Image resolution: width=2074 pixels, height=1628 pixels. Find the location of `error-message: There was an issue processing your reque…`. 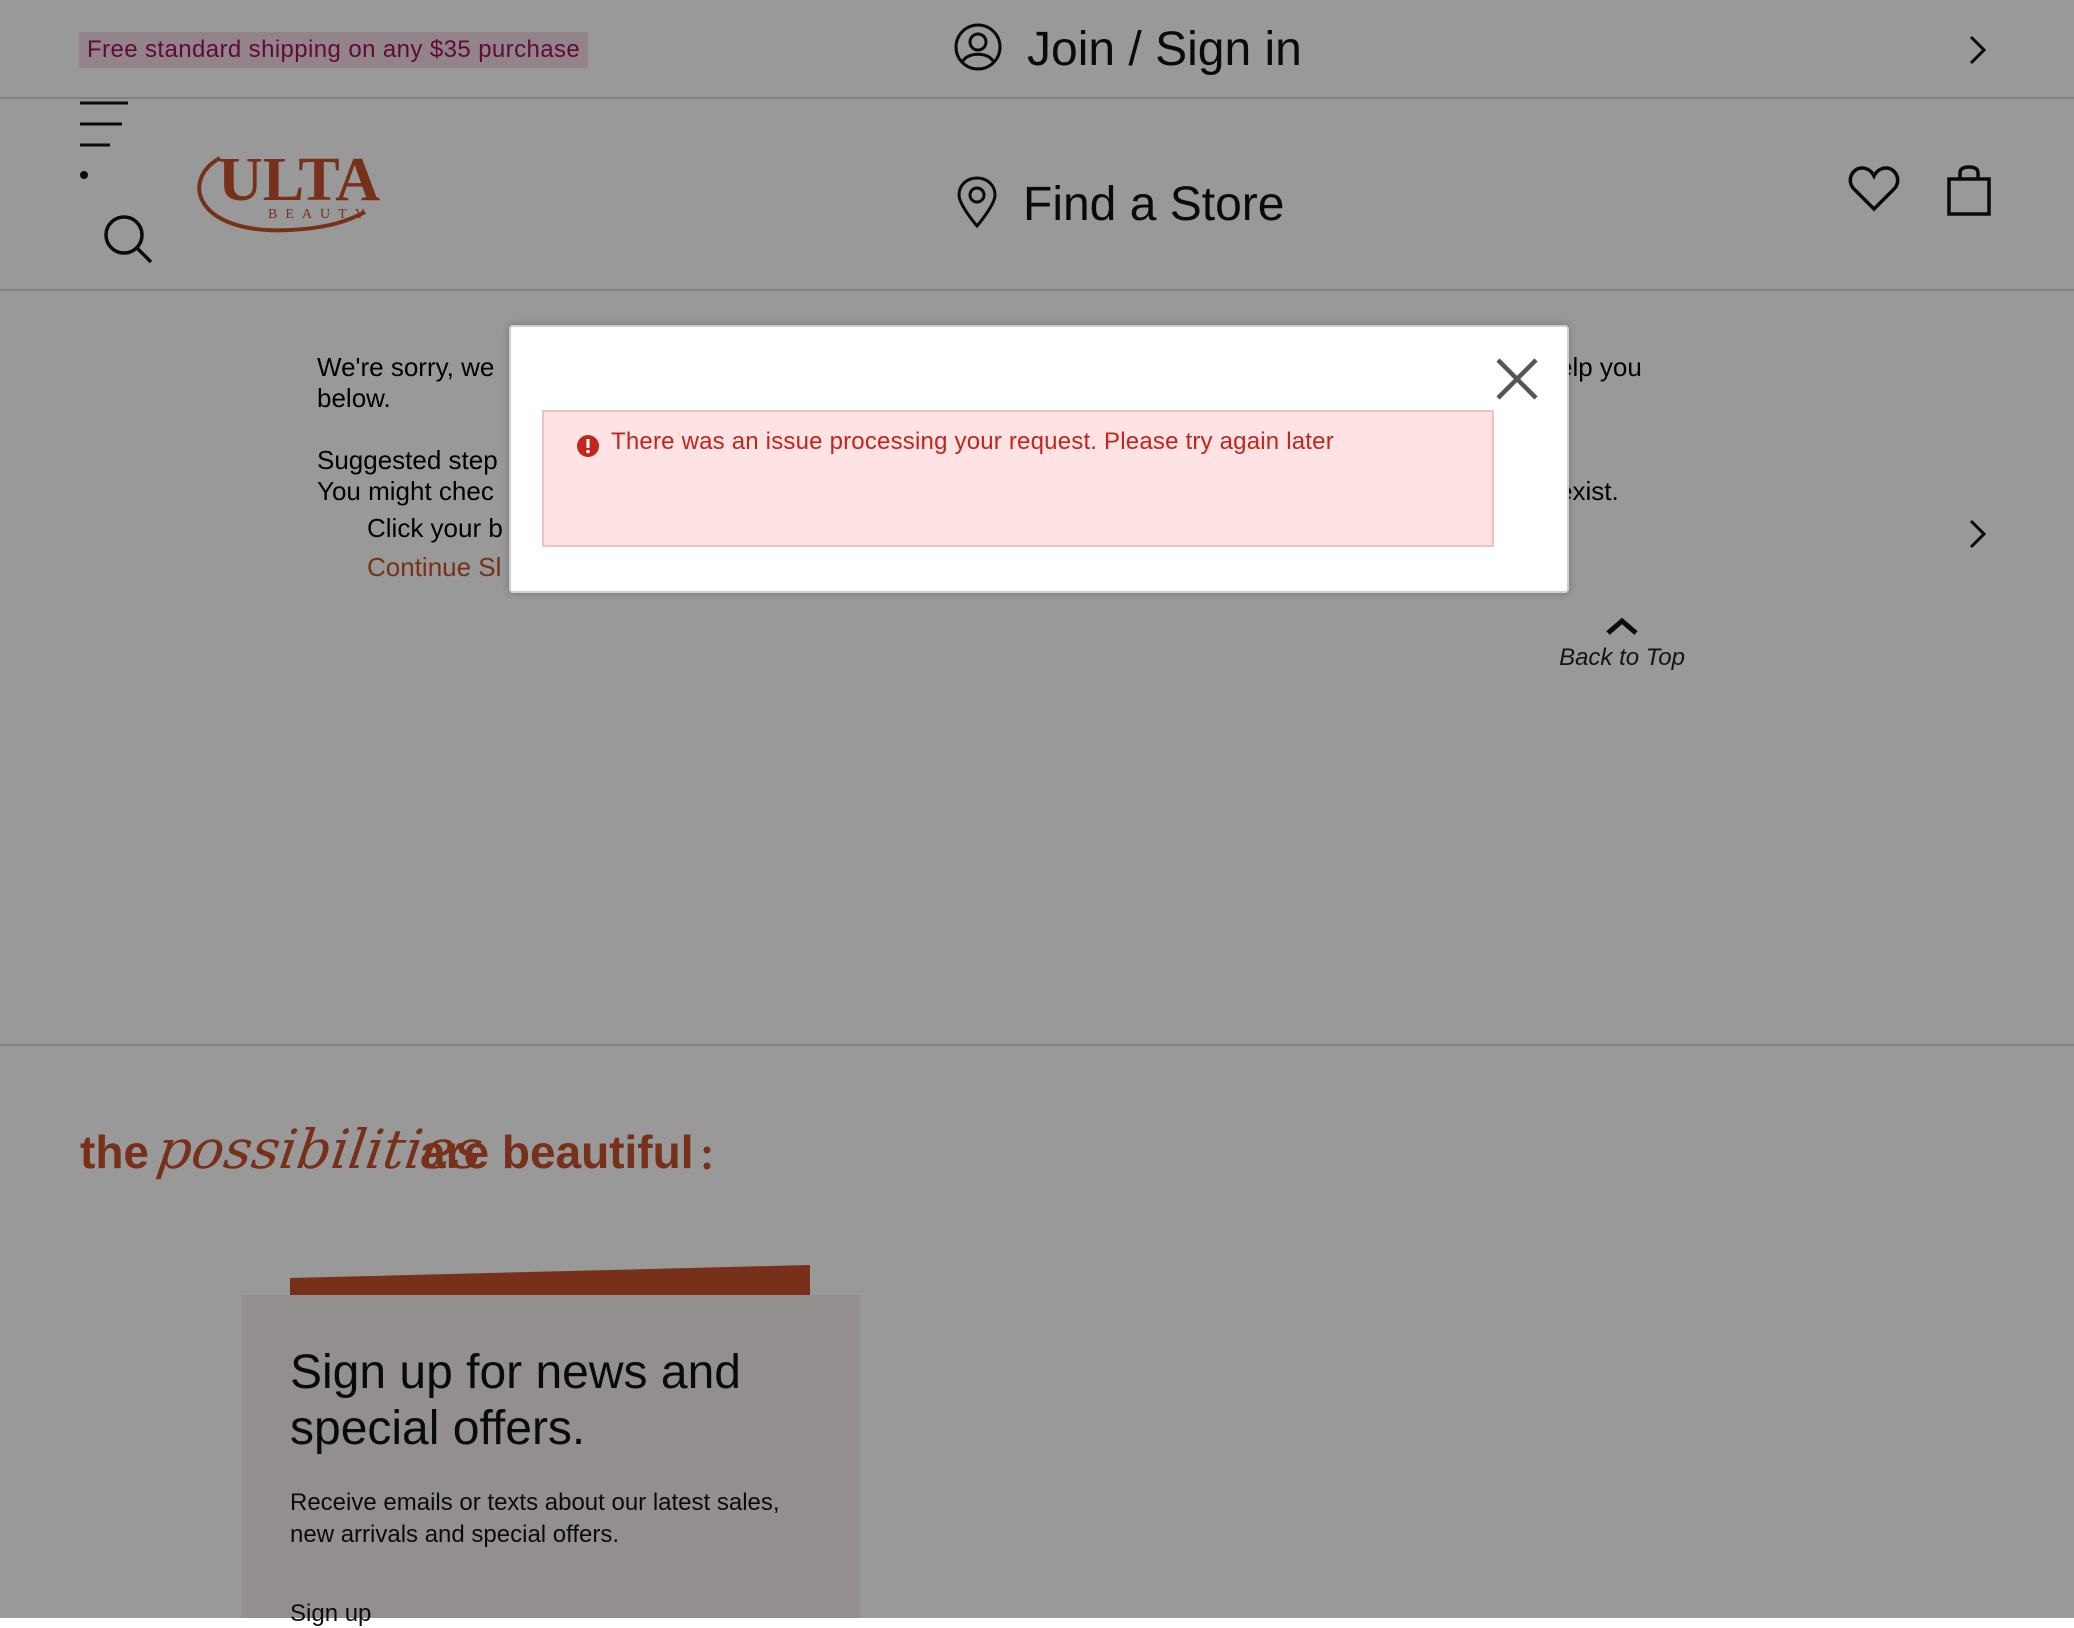

error-message: There was an issue processing your reque… is located at coordinates (972, 441).